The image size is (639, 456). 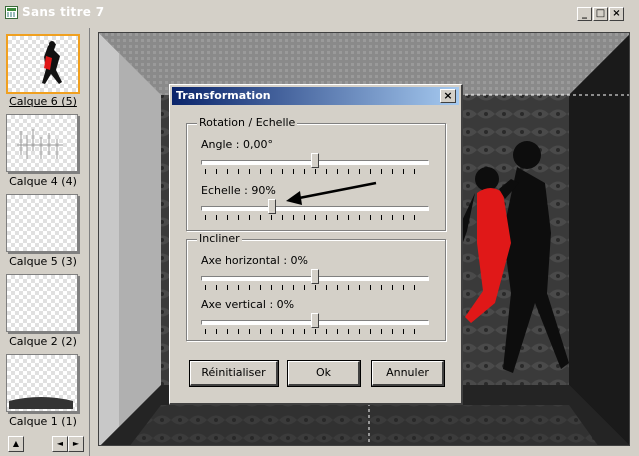 I want to click on group-label: Rotation / Echelle, so click(x=247, y=122).